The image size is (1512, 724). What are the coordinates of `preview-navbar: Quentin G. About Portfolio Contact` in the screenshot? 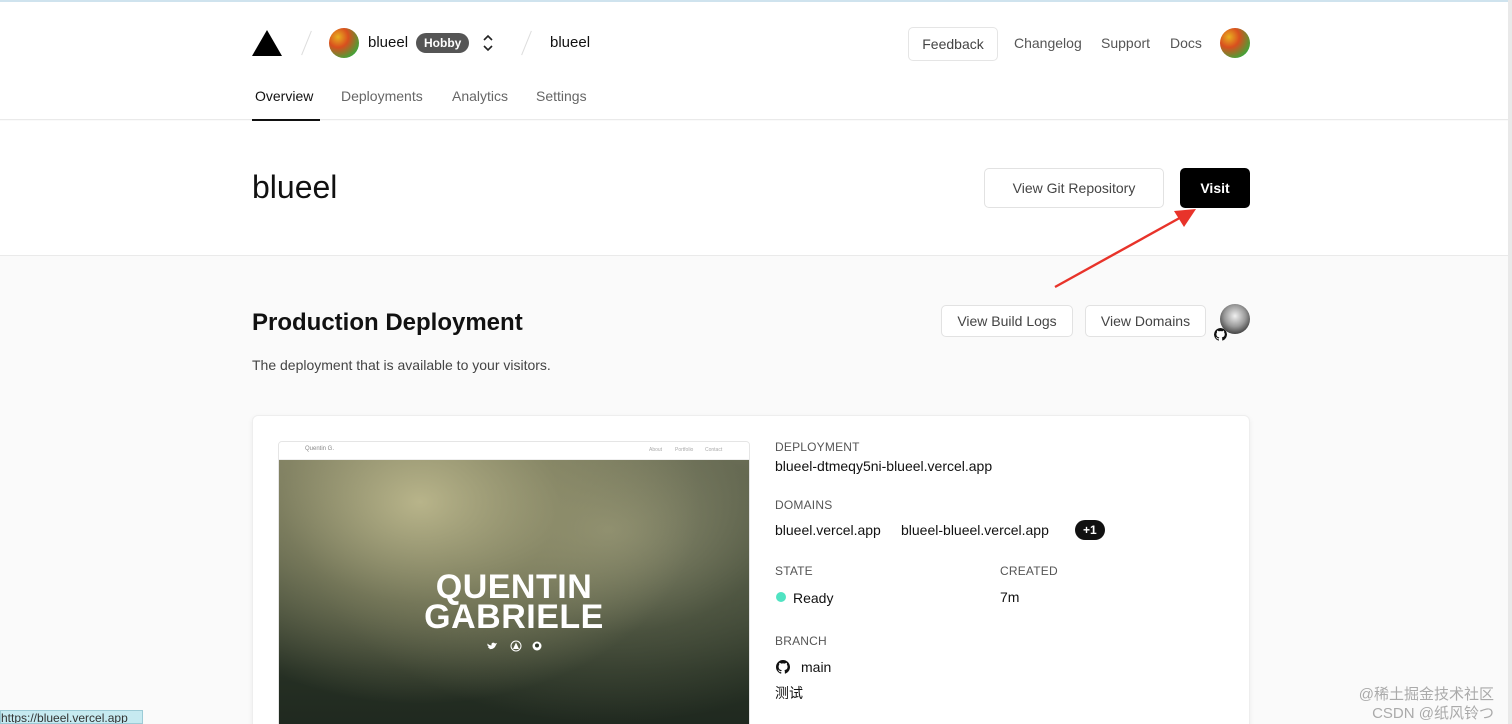 It's located at (514, 451).